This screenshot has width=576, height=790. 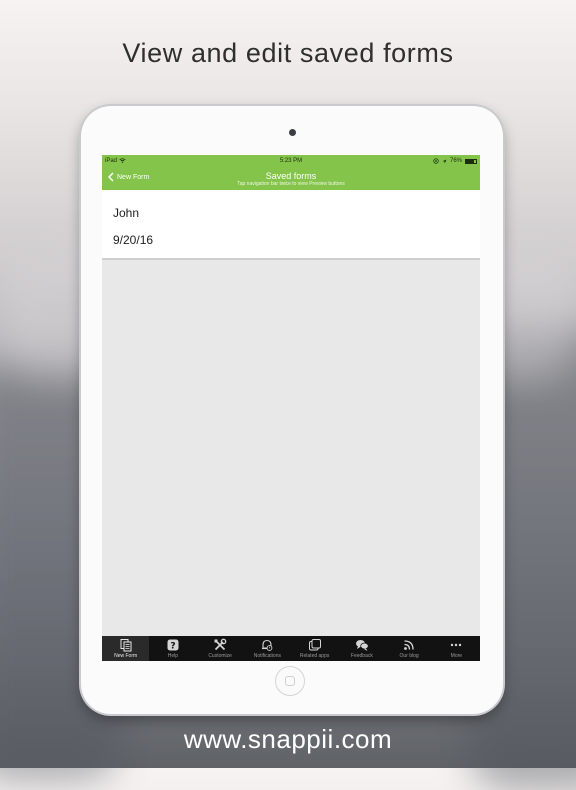 I want to click on headline: View and edit saved forms, so click(x=288, y=53).